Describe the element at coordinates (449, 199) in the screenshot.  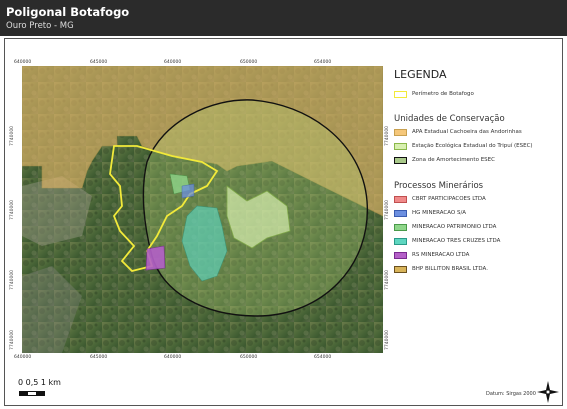
I see `legend-label: CBRT PARTICIPACOES LTDA` at that location.